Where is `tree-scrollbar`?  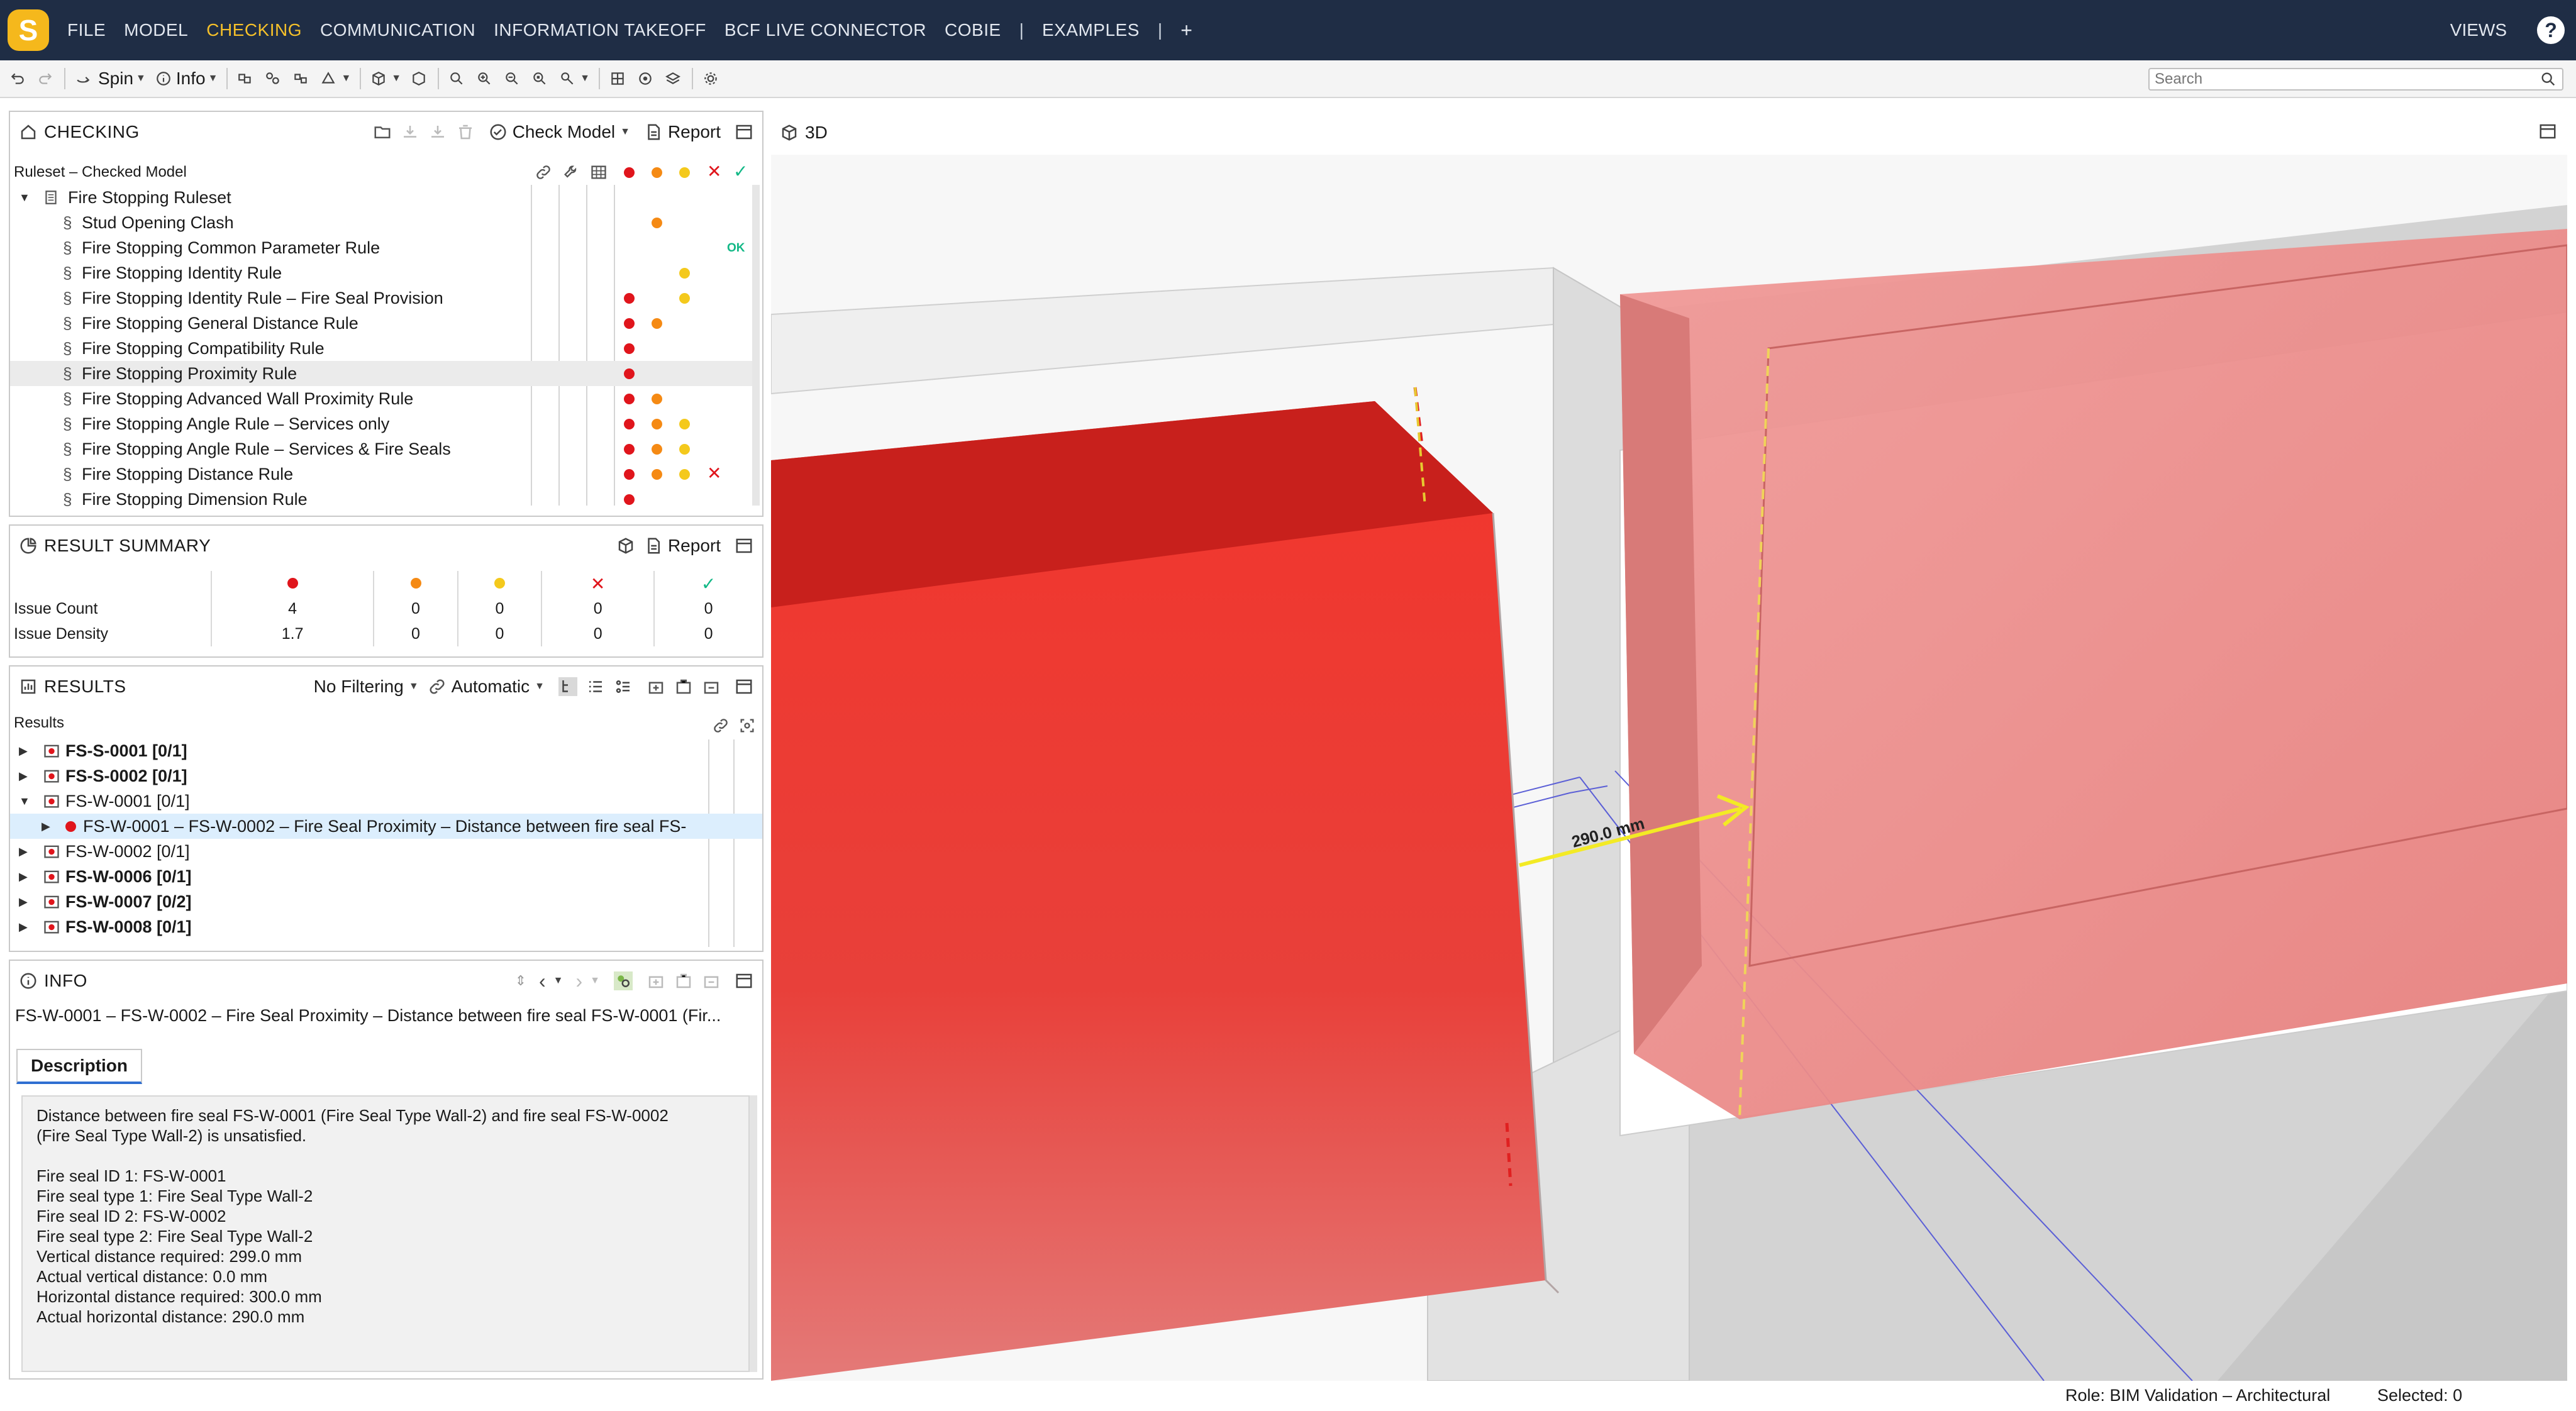
tree-scrollbar is located at coordinates (756, 345).